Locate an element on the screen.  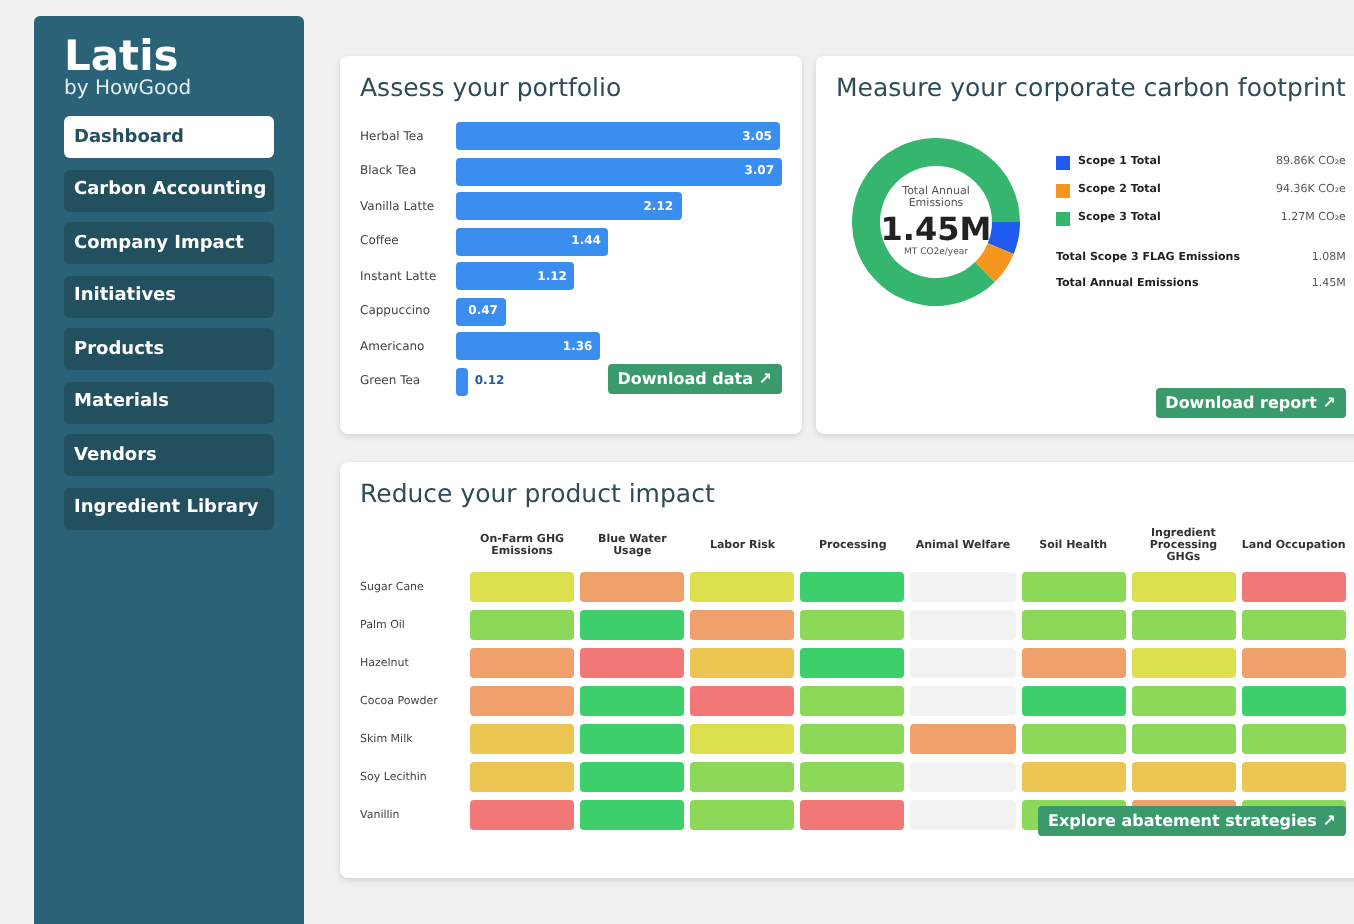
sidebar-item: Initiatives is located at coordinates (169, 296).